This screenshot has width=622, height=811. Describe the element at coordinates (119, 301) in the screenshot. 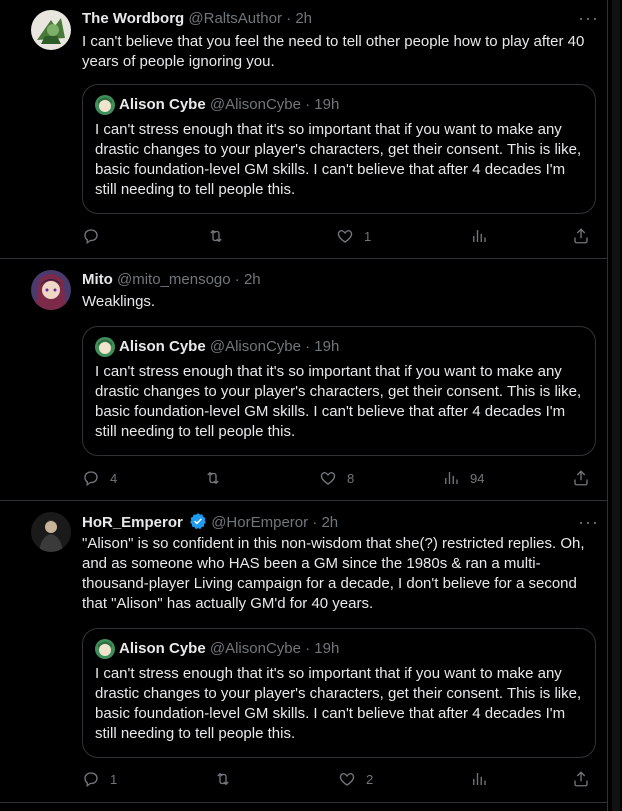

I see `tweet-text: Weaklings.` at that location.